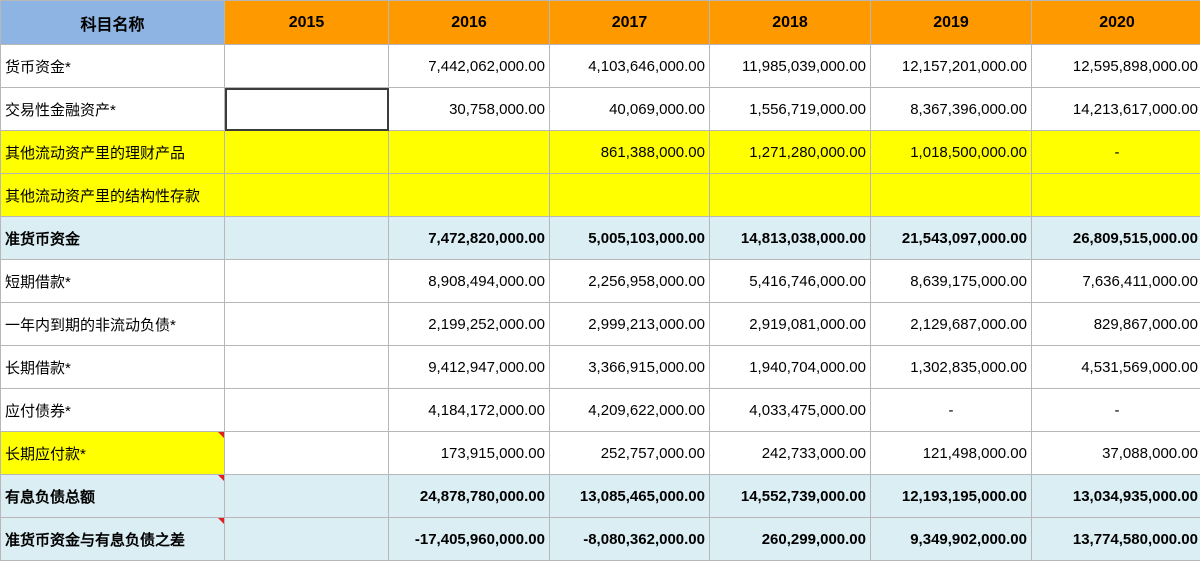  I want to click on cell-2019: 1,018,500,000.00, so click(951, 152).